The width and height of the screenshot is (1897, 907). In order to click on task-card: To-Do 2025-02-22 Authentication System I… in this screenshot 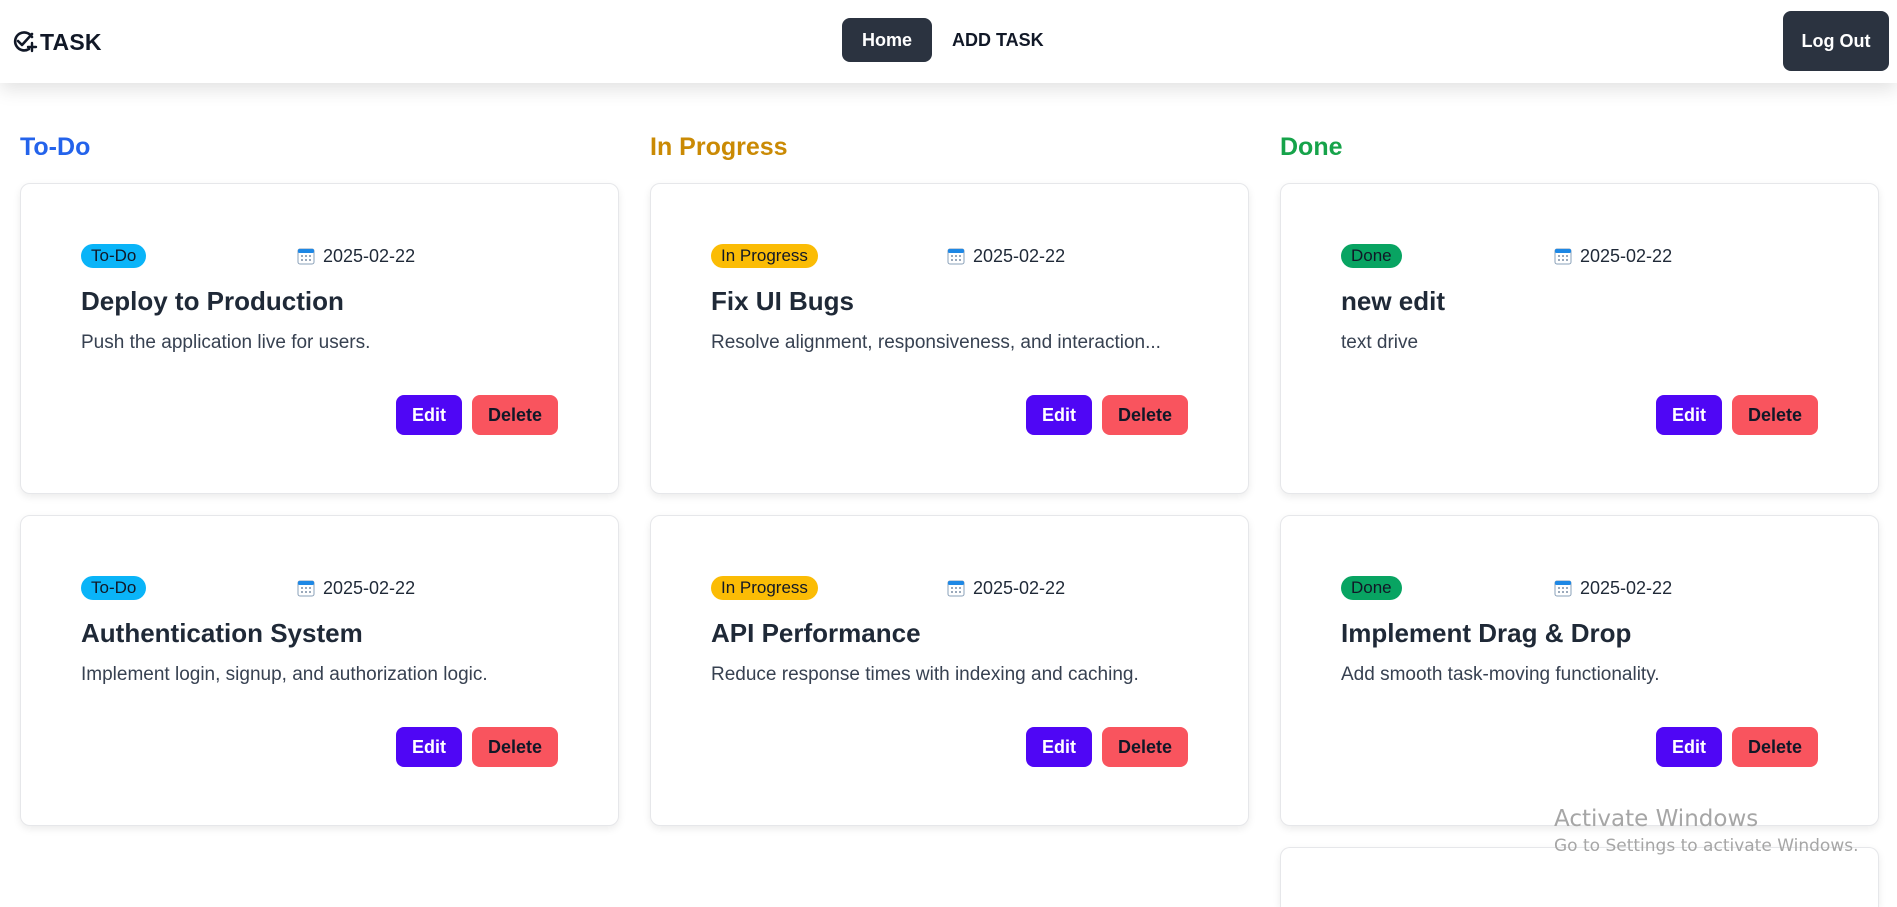, I will do `click(319, 670)`.